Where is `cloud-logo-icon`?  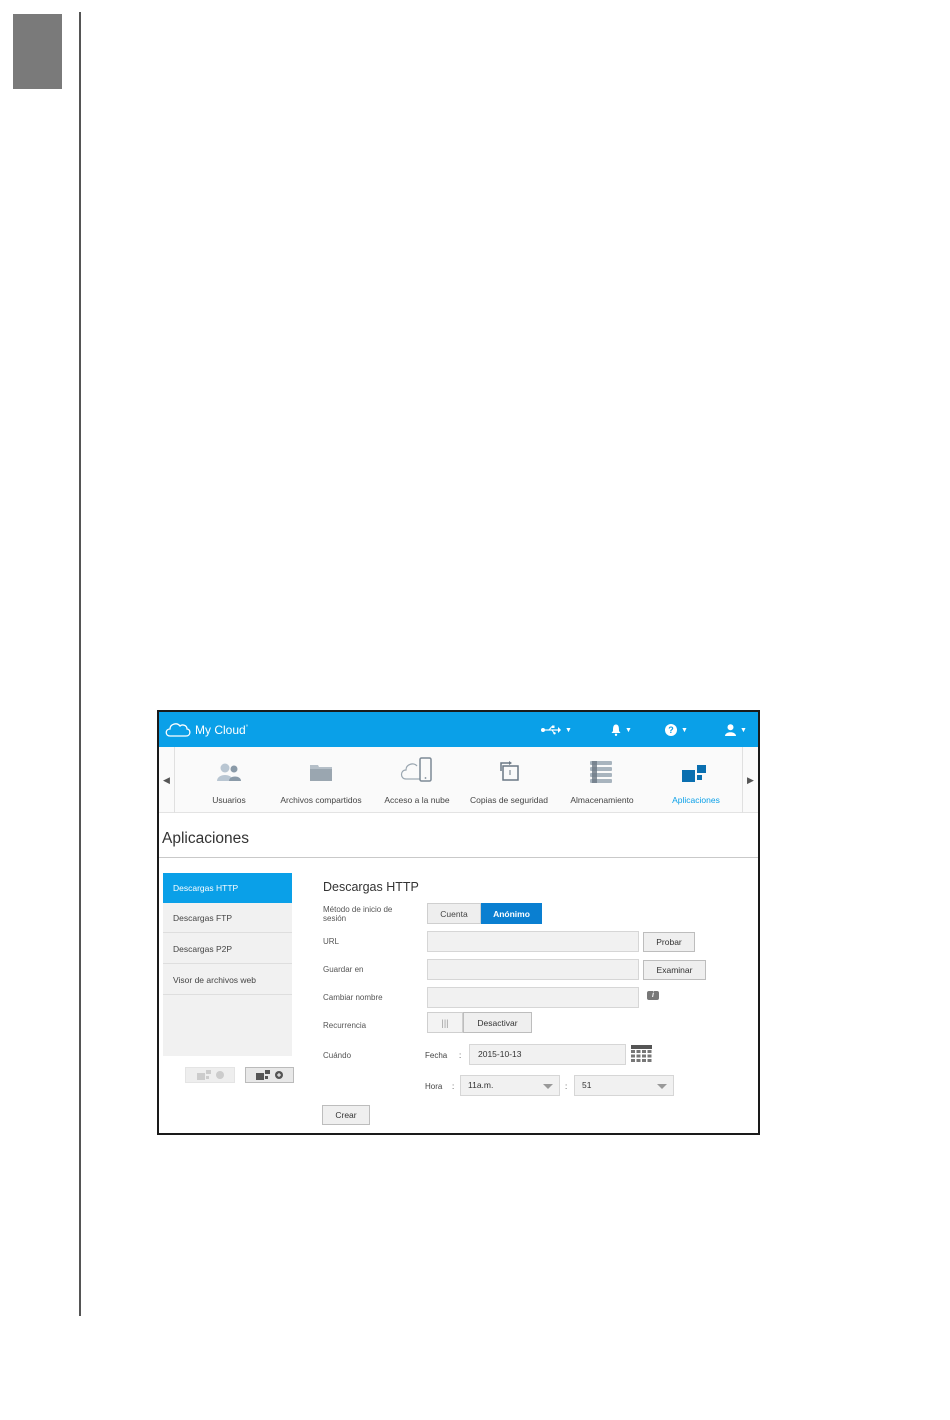
cloud-logo-icon is located at coordinates (178, 730).